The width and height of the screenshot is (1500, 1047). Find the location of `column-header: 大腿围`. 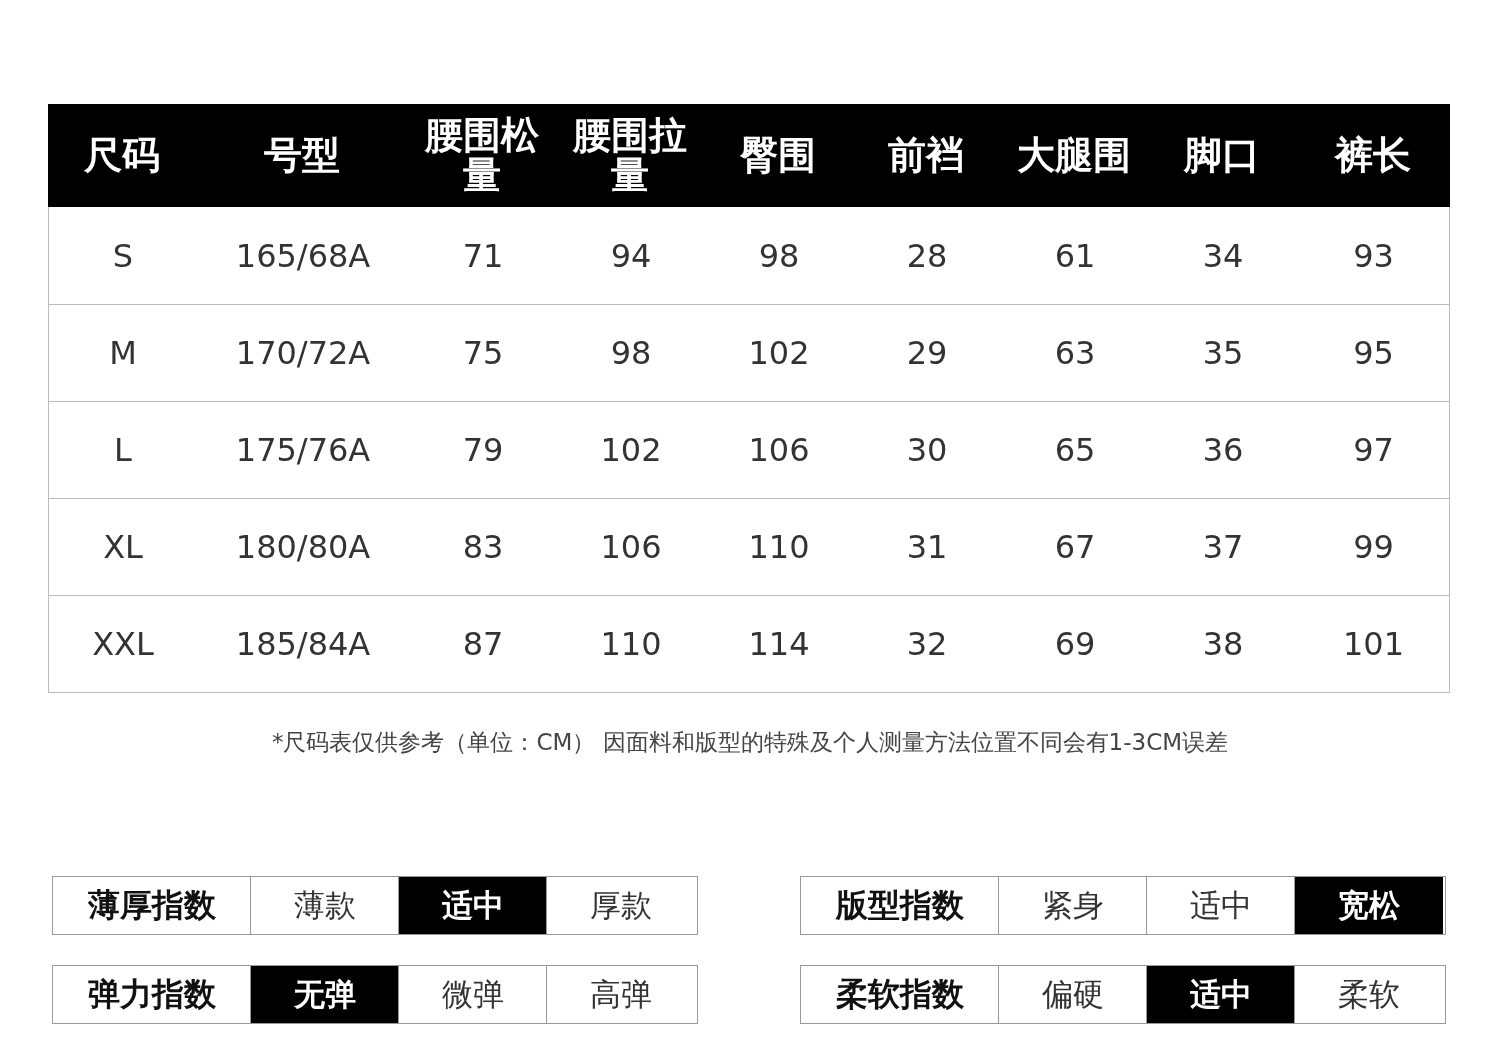

column-header: 大腿围 is located at coordinates (1074, 155).